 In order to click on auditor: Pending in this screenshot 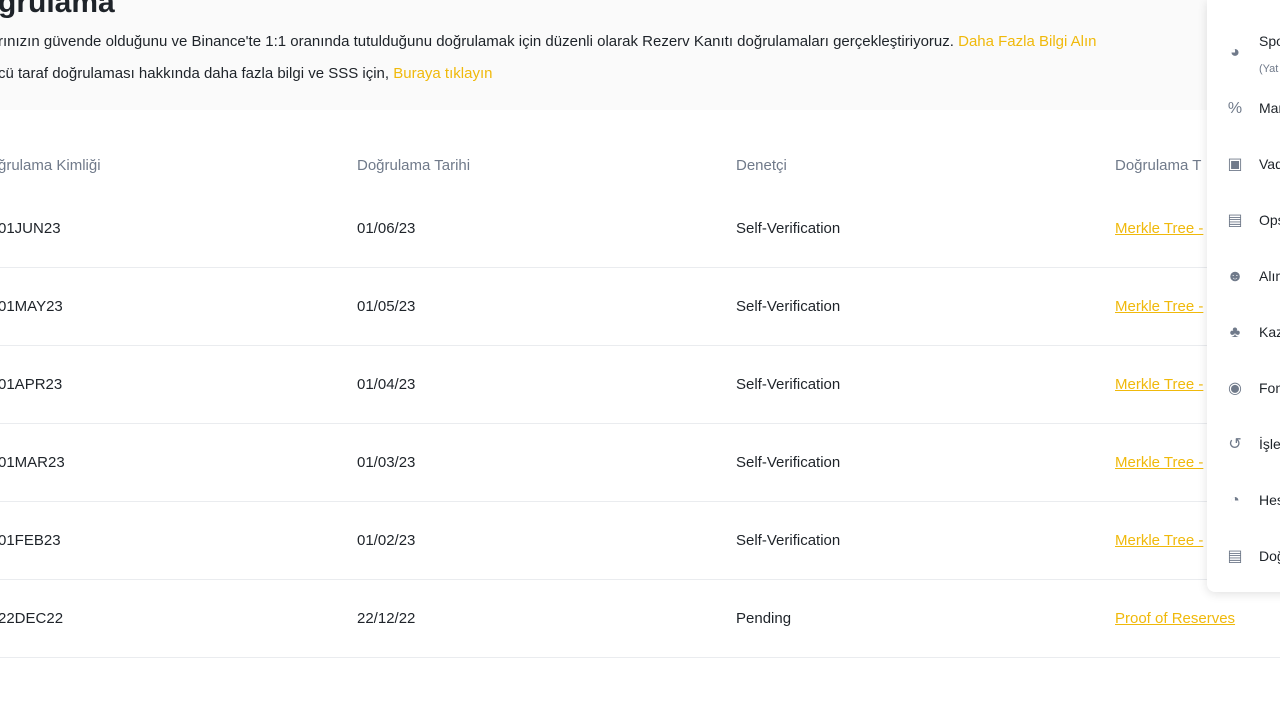, I will do `click(764, 618)`.